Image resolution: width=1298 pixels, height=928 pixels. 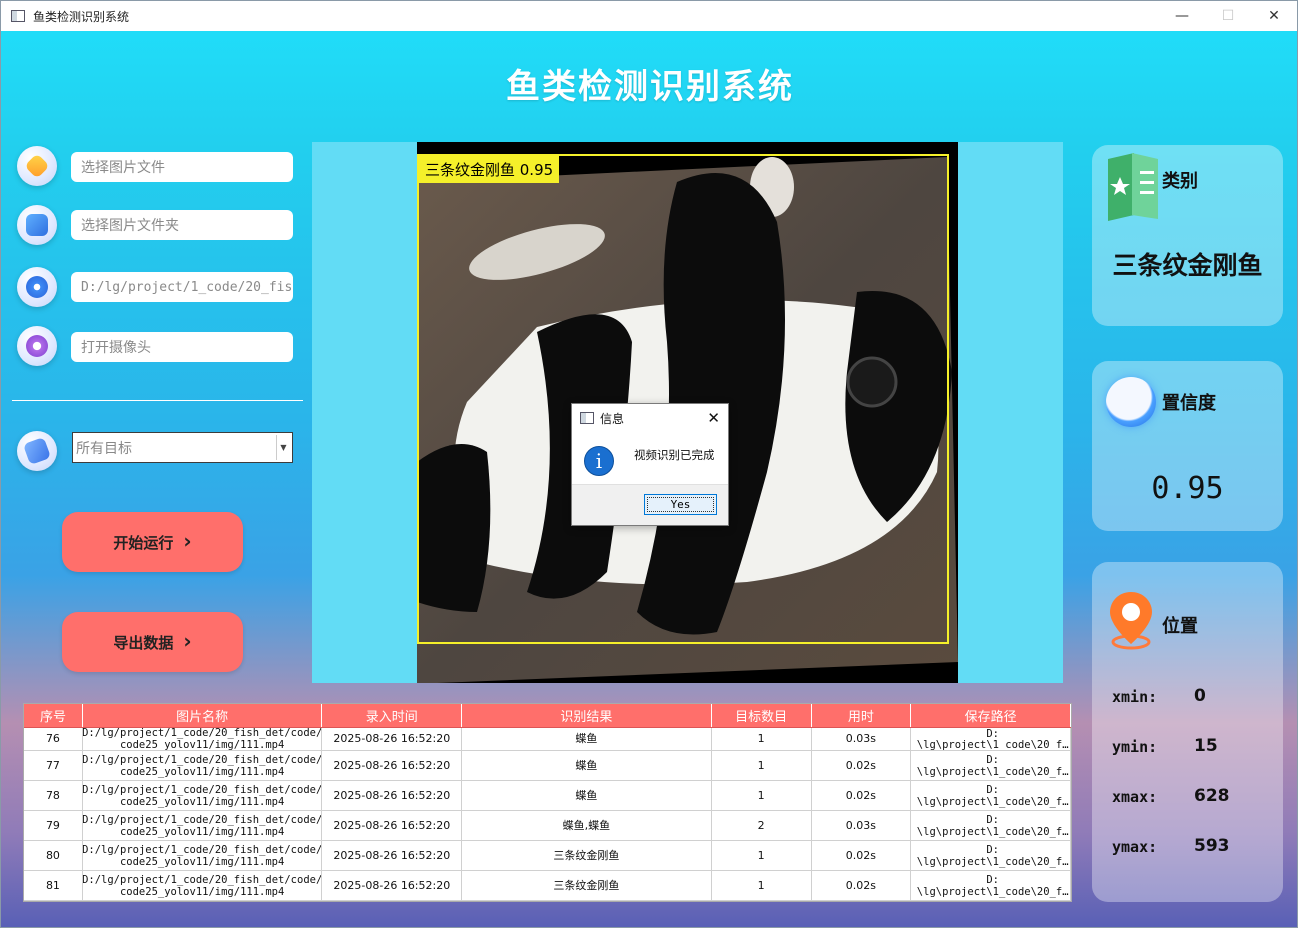 I want to click on window-title: 鱼类检测识别系统, so click(x=81, y=16).